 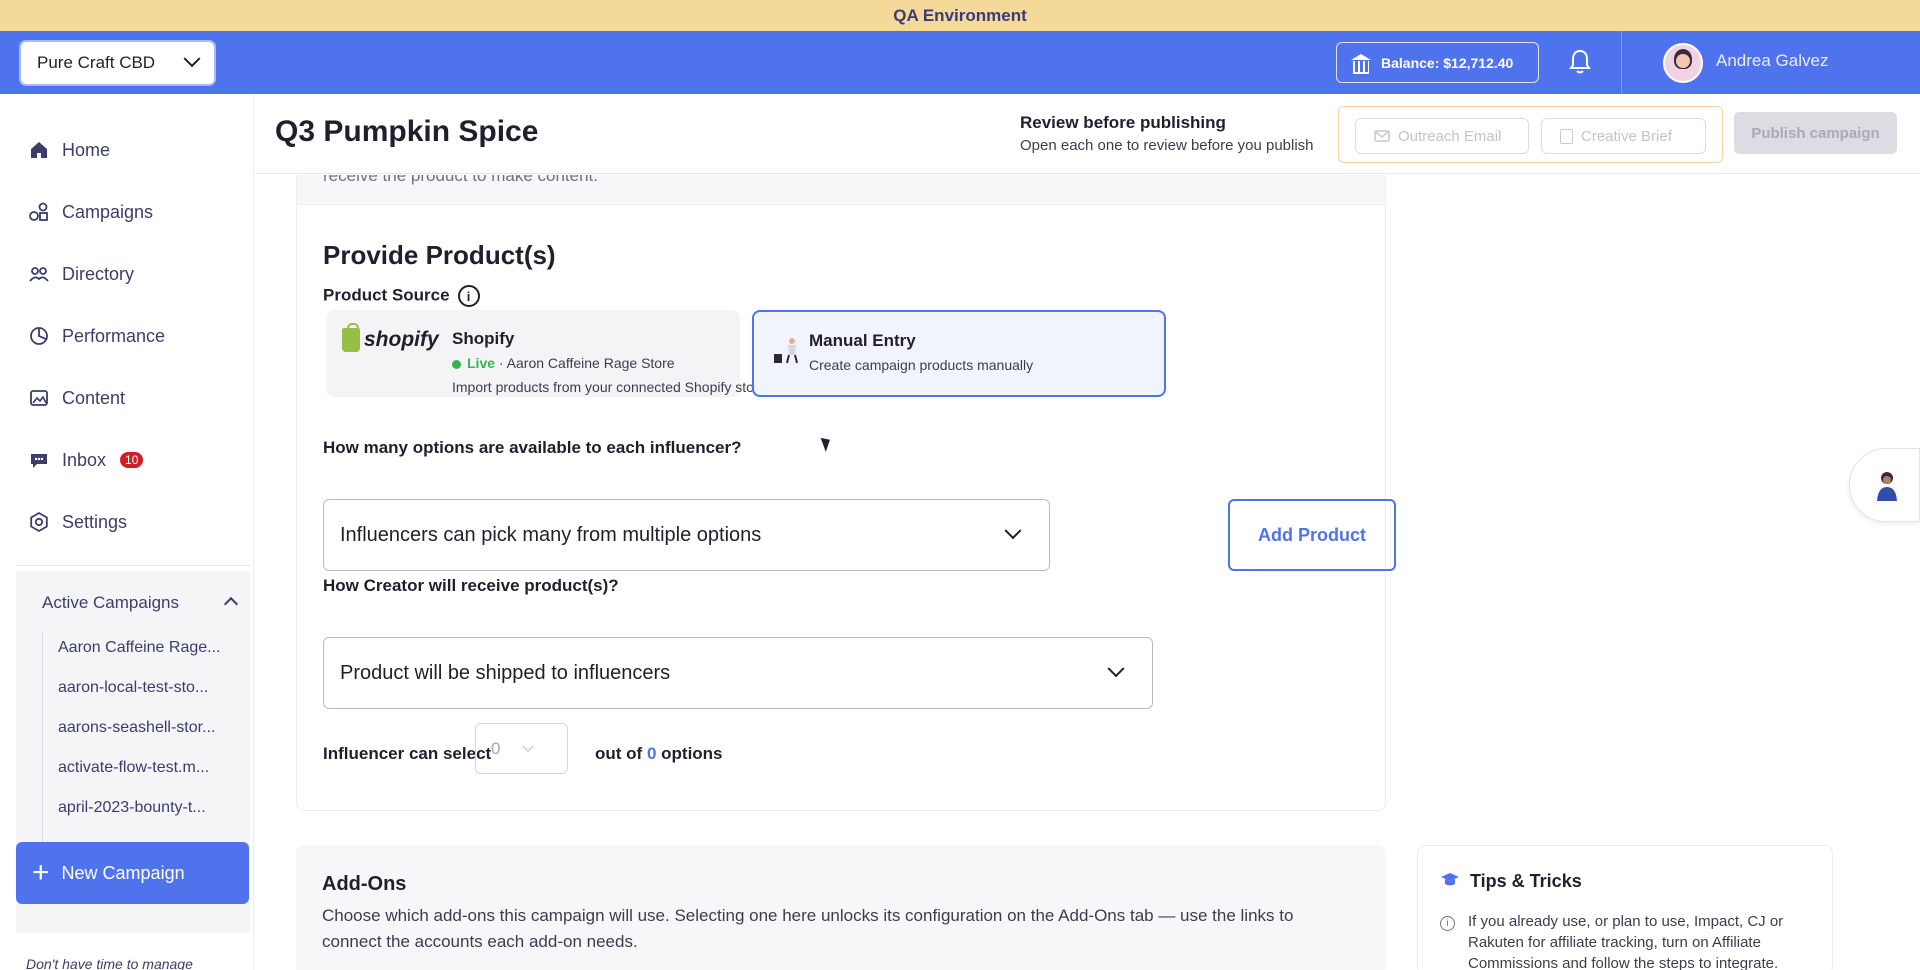 What do you see at coordinates (231, 604) in the screenshot?
I see `chevron-up-icon` at bounding box center [231, 604].